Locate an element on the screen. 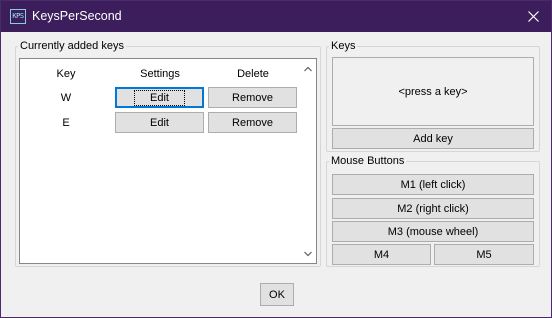 This screenshot has width=552, height=318. close-icon is located at coordinates (533, 16).